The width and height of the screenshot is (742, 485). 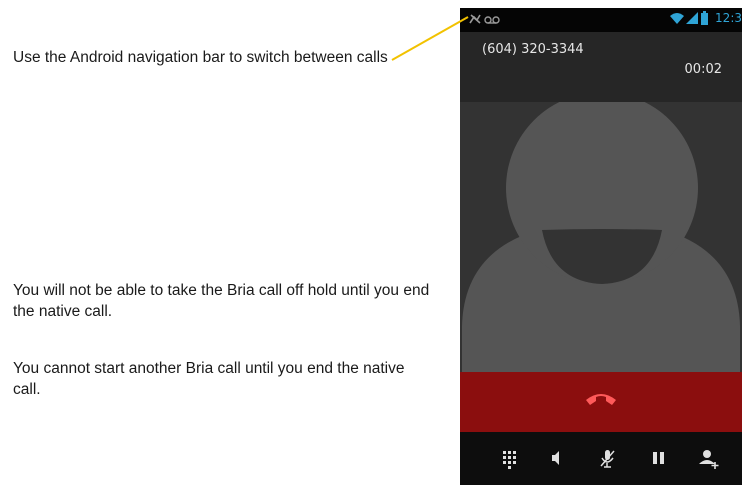 I want to click on status-time: 12:3, so click(x=728, y=18).